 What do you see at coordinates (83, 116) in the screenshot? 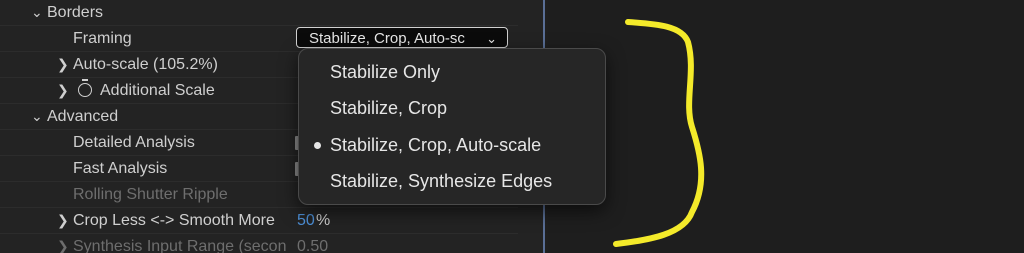
I see `advanced-group-label: Advanced` at bounding box center [83, 116].